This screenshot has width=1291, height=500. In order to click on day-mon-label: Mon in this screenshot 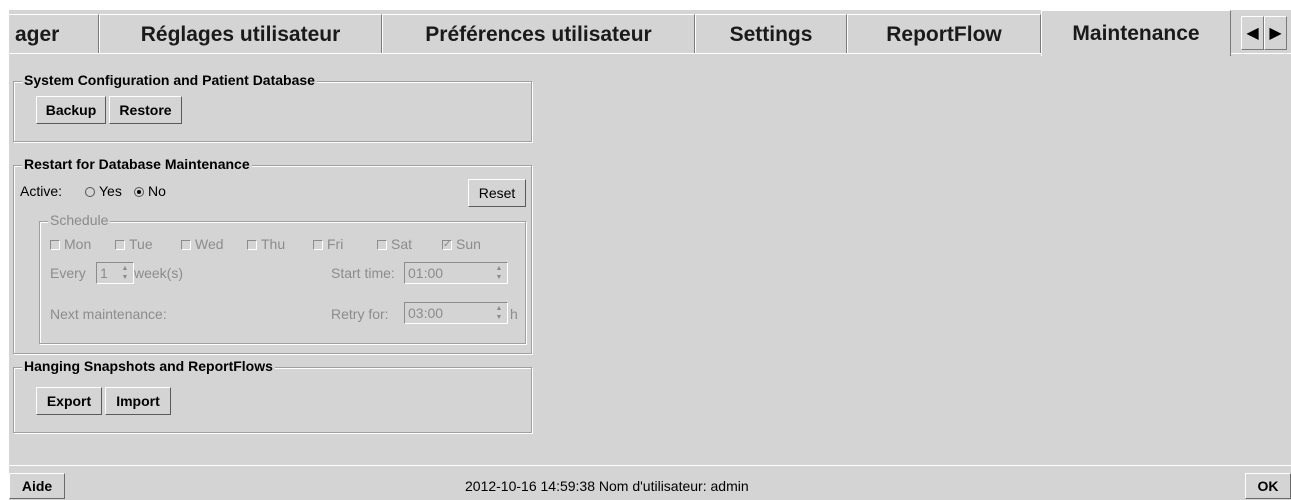, I will do `click(78, 244)`.